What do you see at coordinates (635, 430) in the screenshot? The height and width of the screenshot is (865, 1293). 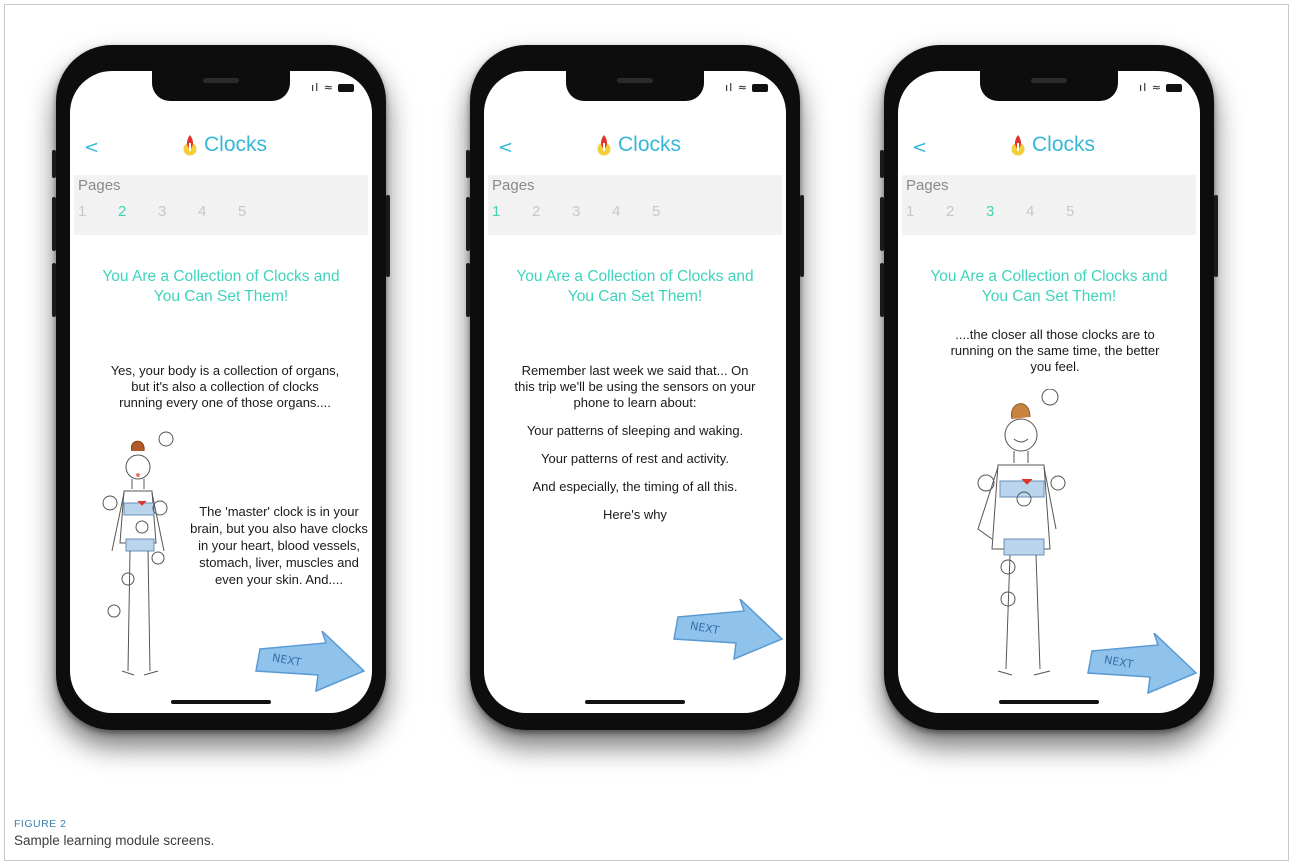 I see `lesson-paragraph: Your patterns of sleeping and waking.` at bounding box center [635, 430].